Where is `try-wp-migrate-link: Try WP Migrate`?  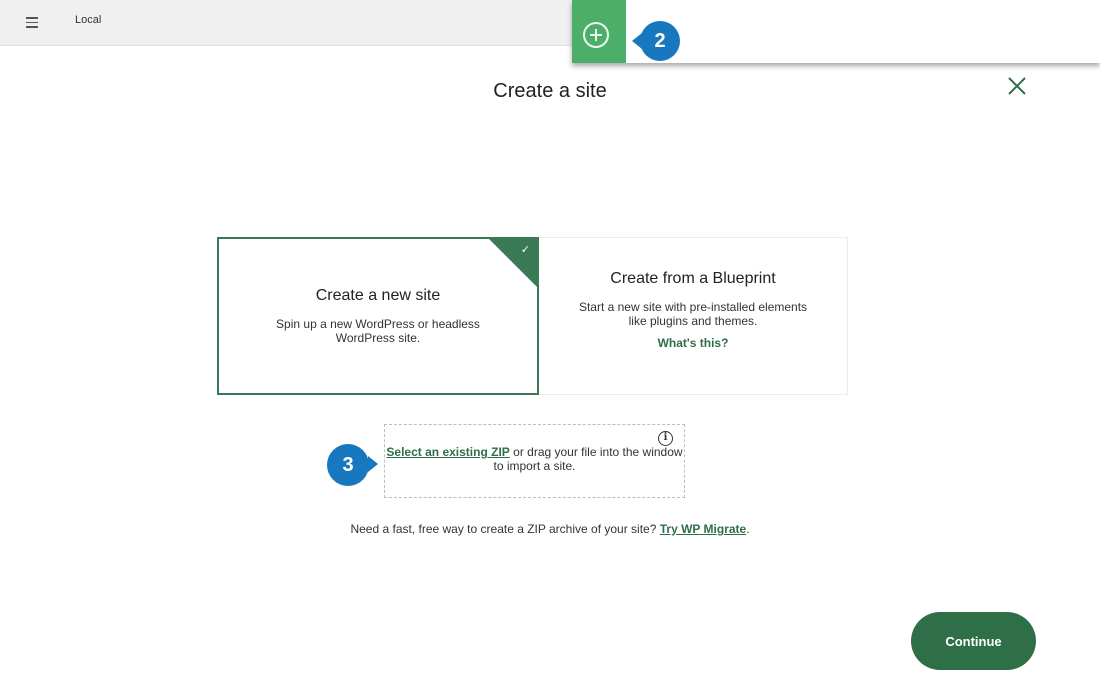 try-wp-migrate-link: Try WP Migrate is located at coordinates (703, 529).